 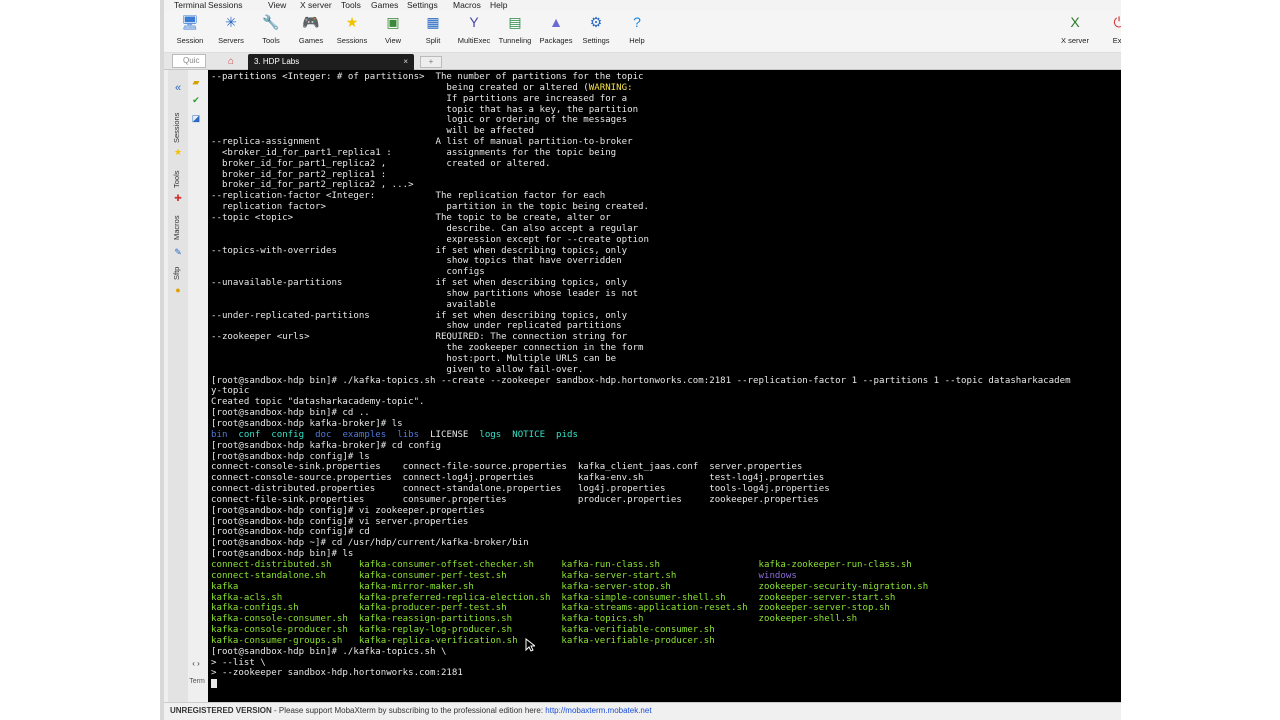 I want to click on sessions-toolbar-button: ★ Sessions, so click(x=352, y=29).